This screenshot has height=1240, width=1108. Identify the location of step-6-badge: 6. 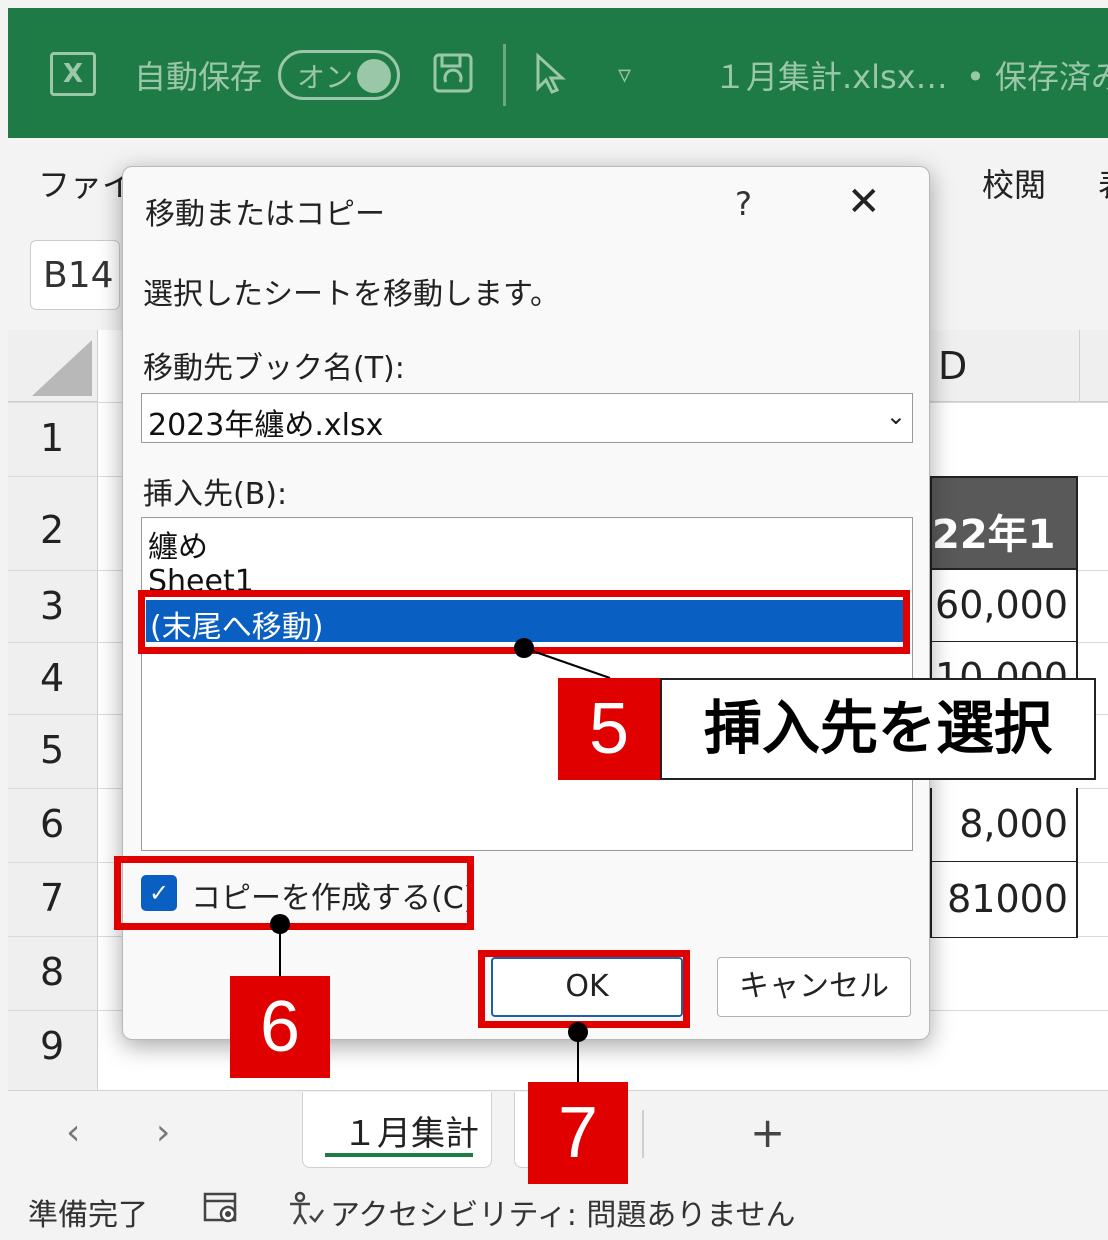
(280, 1027).